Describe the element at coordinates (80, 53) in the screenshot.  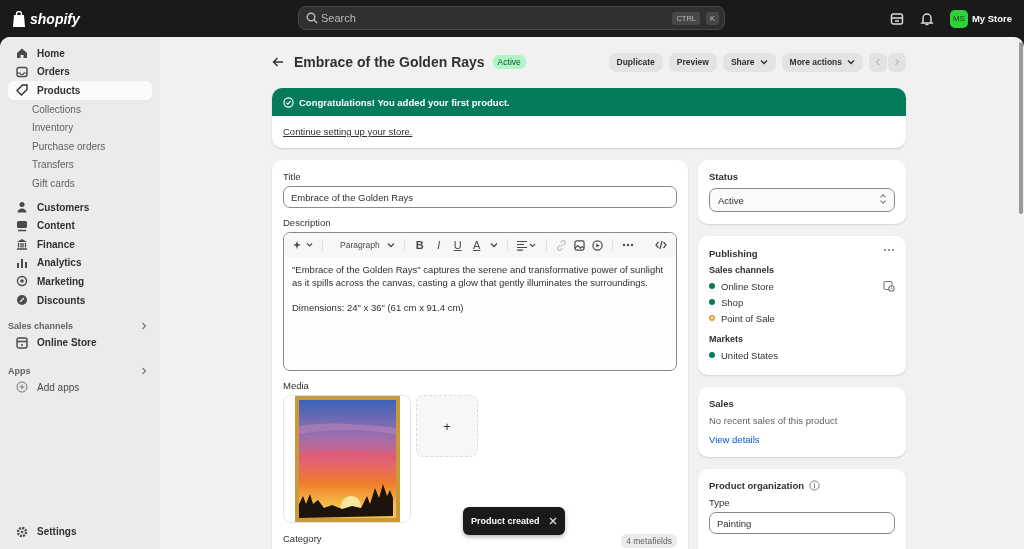
I see `nav-item: Home` at that location.